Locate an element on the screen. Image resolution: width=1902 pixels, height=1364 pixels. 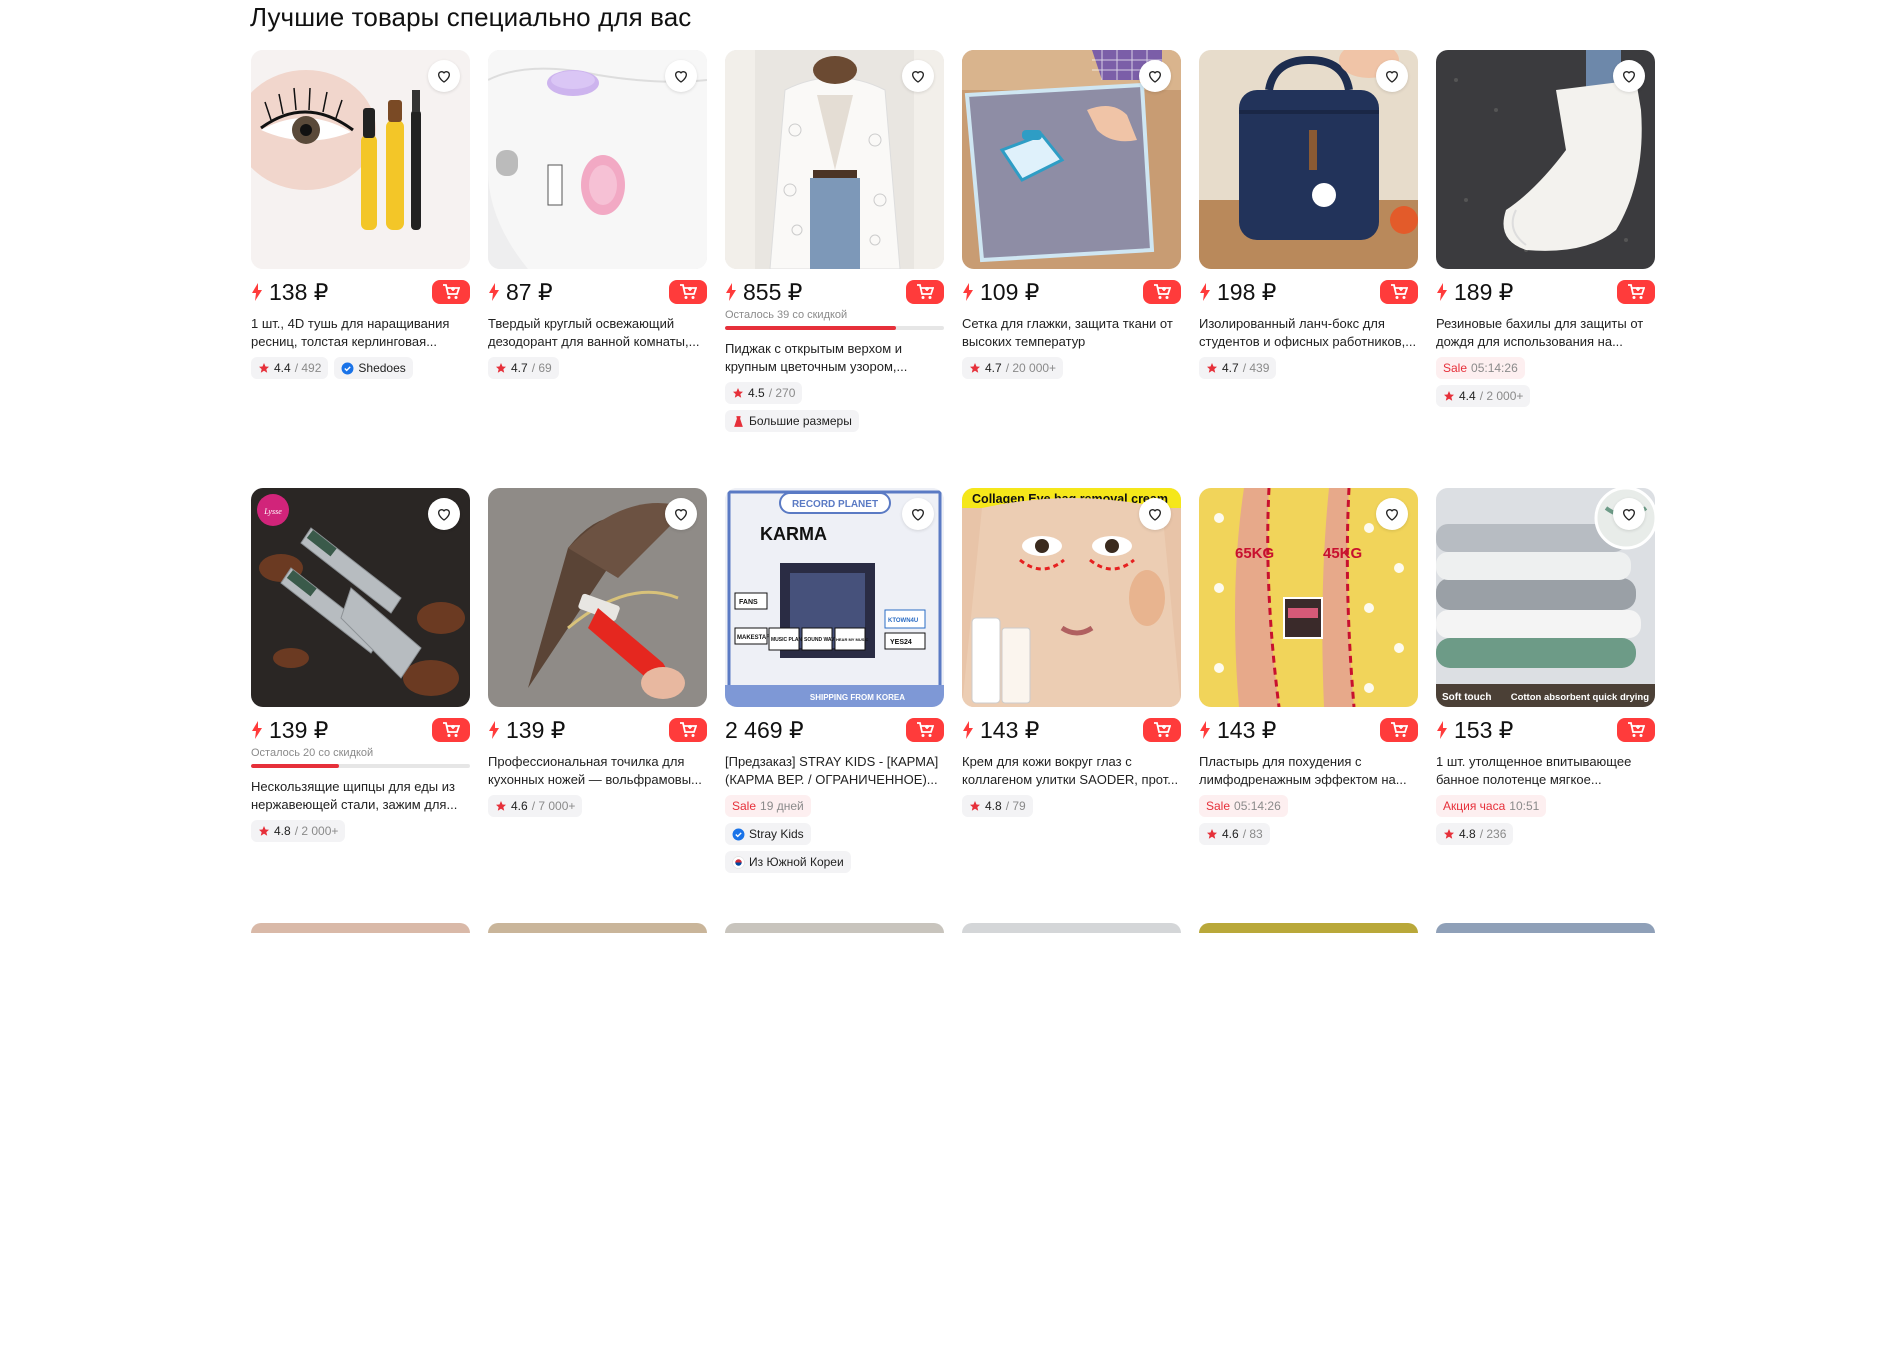
product-image: Soft touch Cotton absorbent quick drying is located at coordinates (1545, 597).